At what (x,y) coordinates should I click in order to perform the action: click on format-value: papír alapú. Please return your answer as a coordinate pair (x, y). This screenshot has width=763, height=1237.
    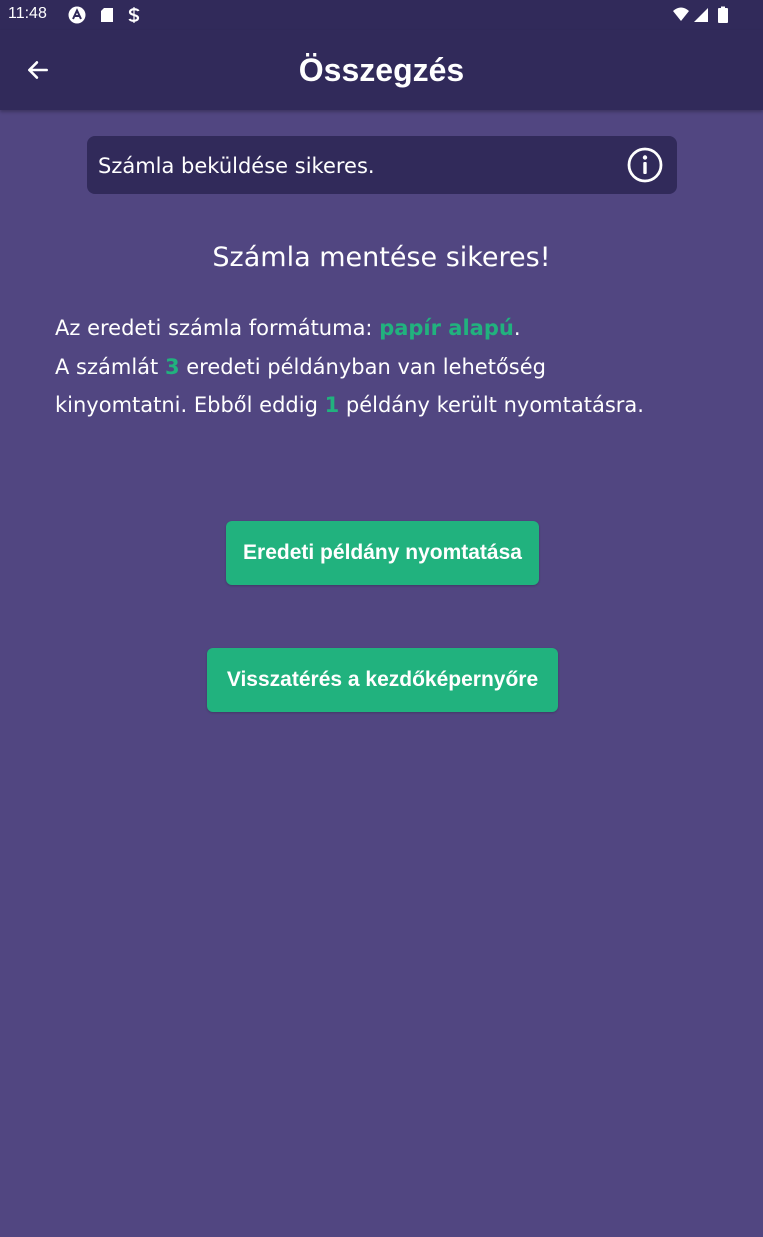
    Looking at the image, I should click on (446, 328).